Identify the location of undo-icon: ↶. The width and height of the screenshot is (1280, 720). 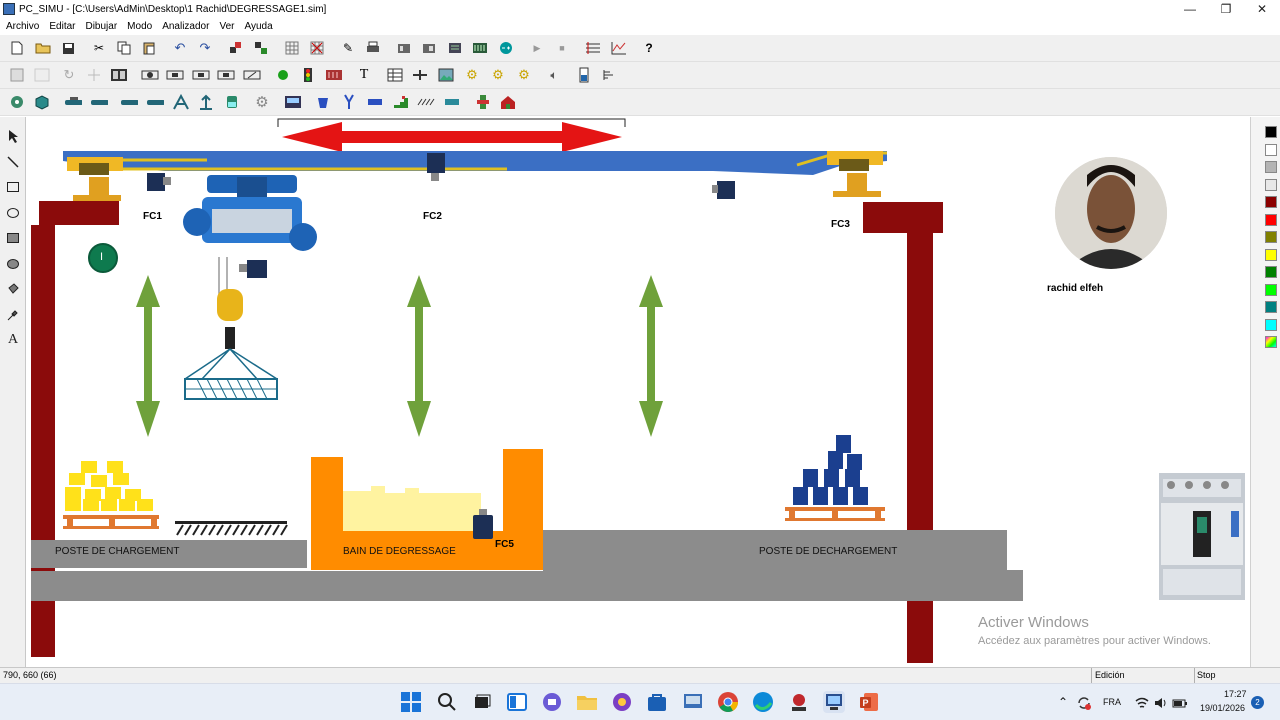
(180, 48).